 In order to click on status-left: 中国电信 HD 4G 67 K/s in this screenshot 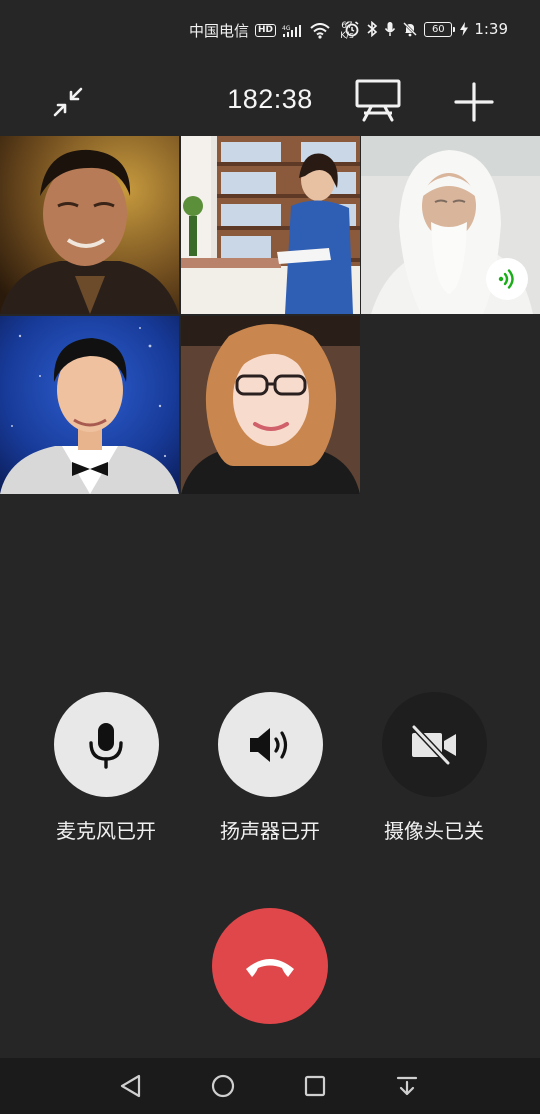, I will do `click(273, 30)`.